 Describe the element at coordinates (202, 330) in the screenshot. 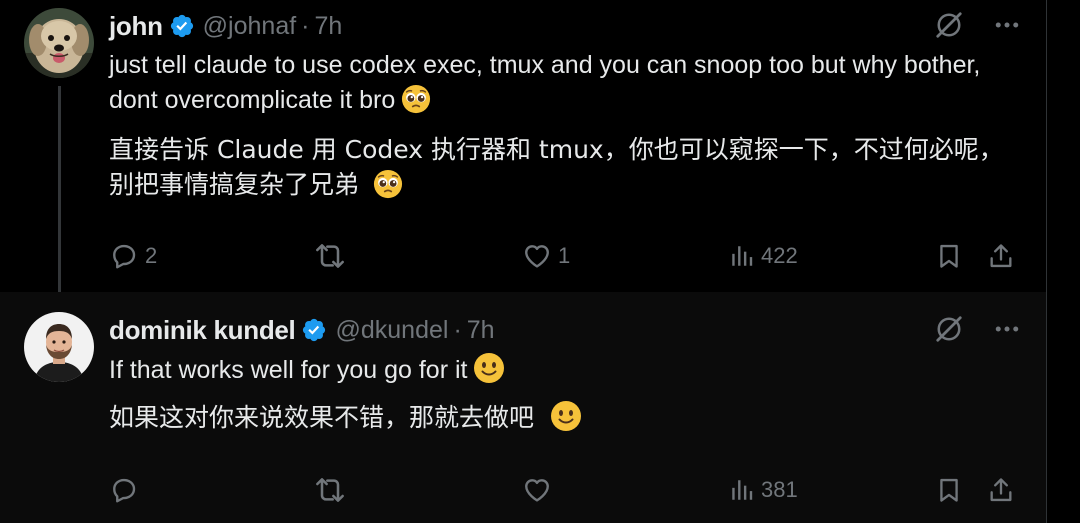

I see `author-name: dominik kundel` at that location.